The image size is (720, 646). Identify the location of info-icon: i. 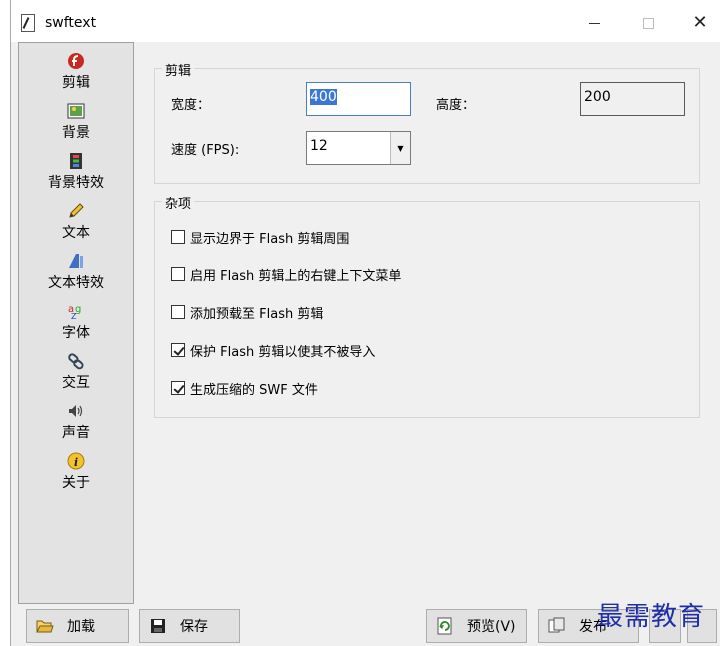
(76, 461).